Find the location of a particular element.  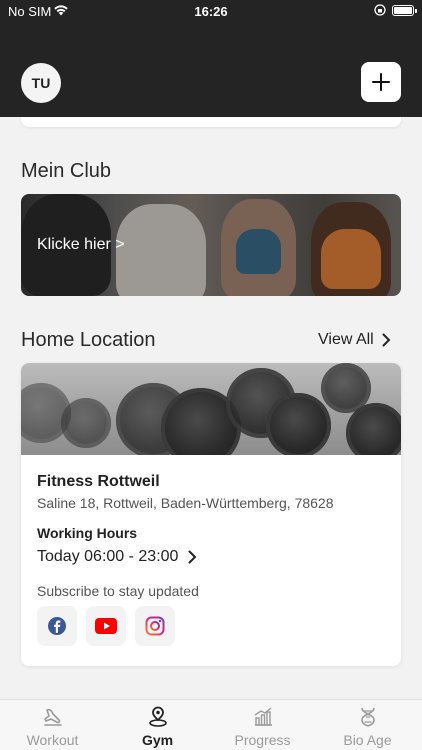

view-all-link: View All is located at coordinates (354, 340).